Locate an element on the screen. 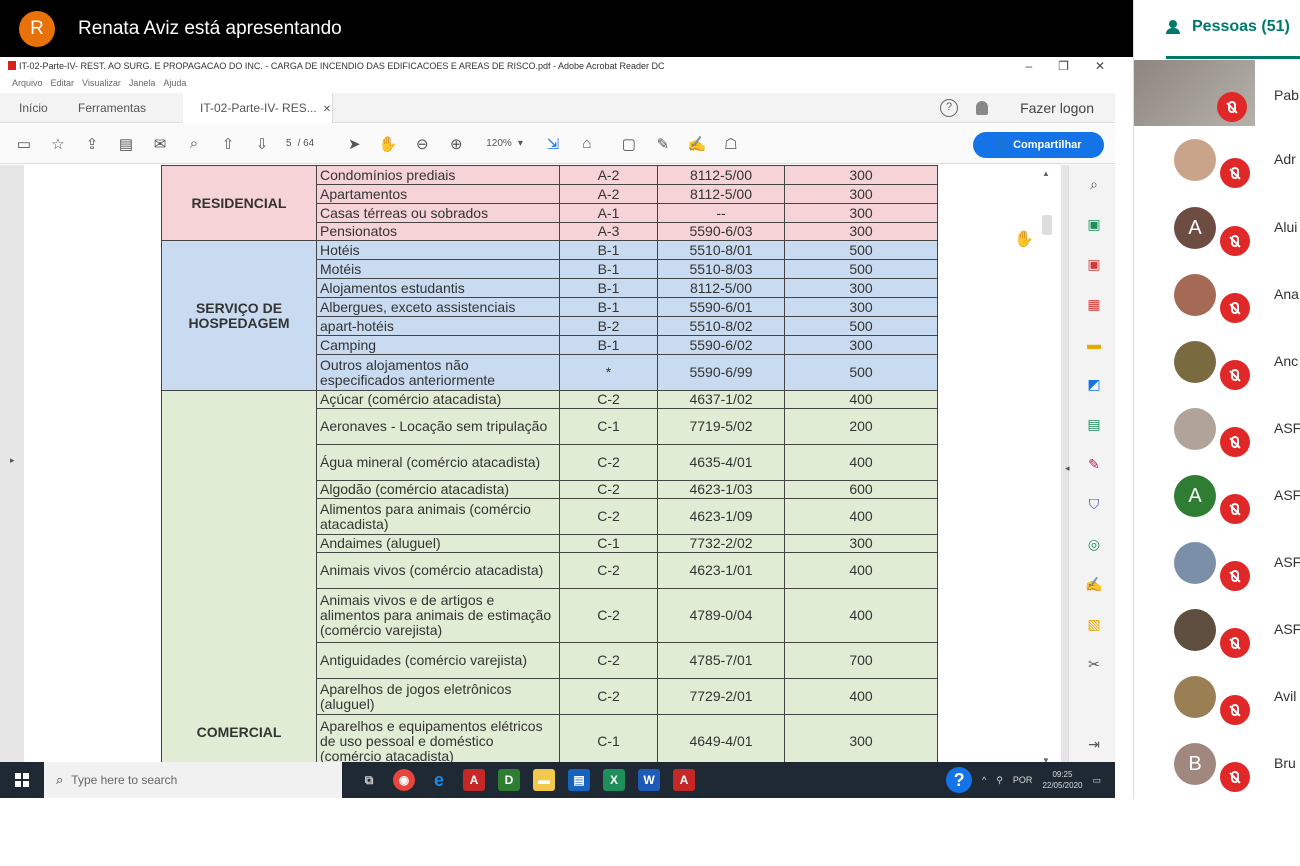 This screenshot has width=1300, height=866. fit-page-icon: ⇲ is located at coordinates (553, 144).